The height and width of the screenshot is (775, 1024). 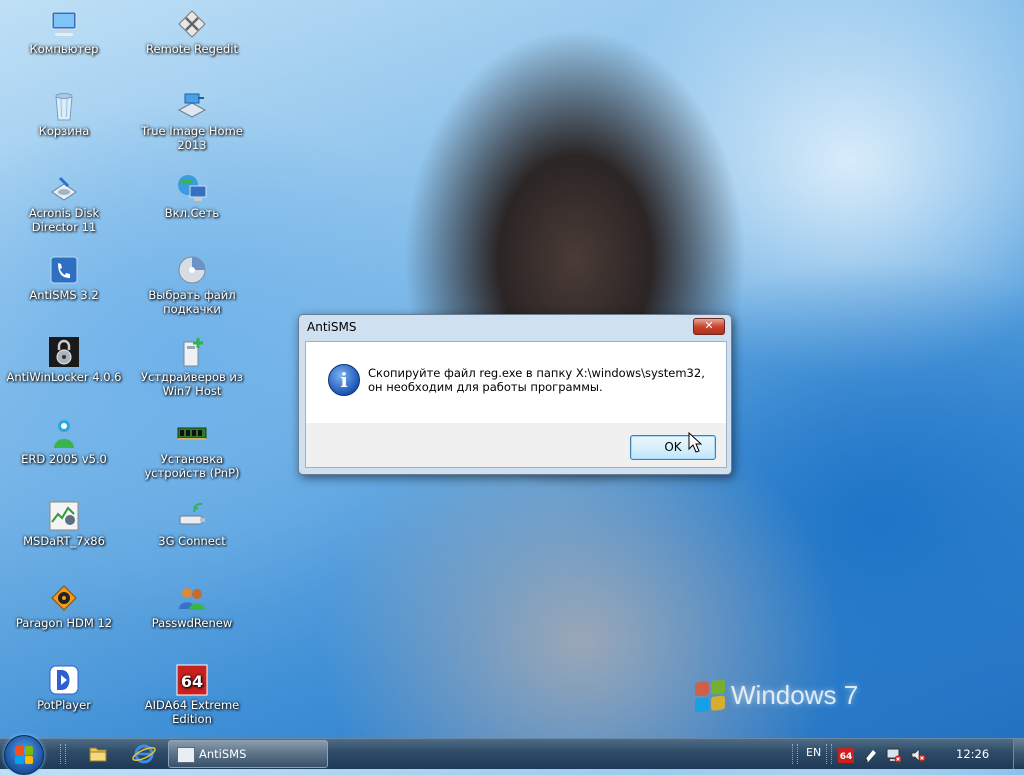 What do you see at coordinates (1018, 754) in the screenshot?
I see `show-desktop-button` at bounding box center [1018, 754].